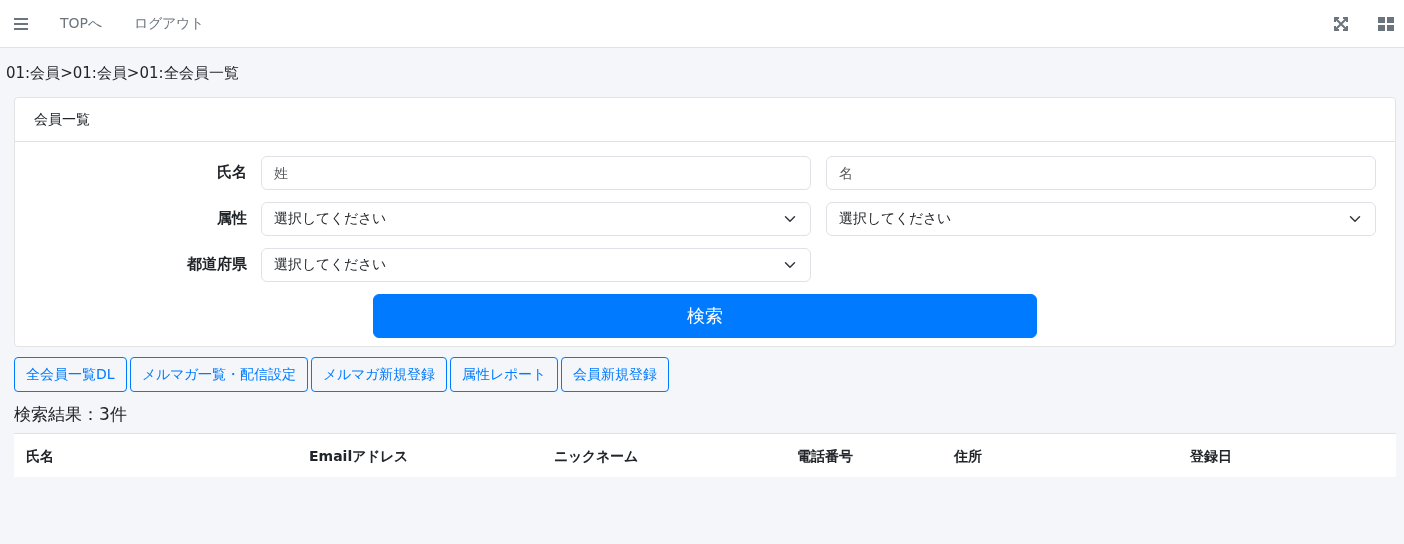 The image size is (1404, 544). Describe the element at coordinates (705, 119) in the screenshot. I see `card-title: 会員一覧` at that location.